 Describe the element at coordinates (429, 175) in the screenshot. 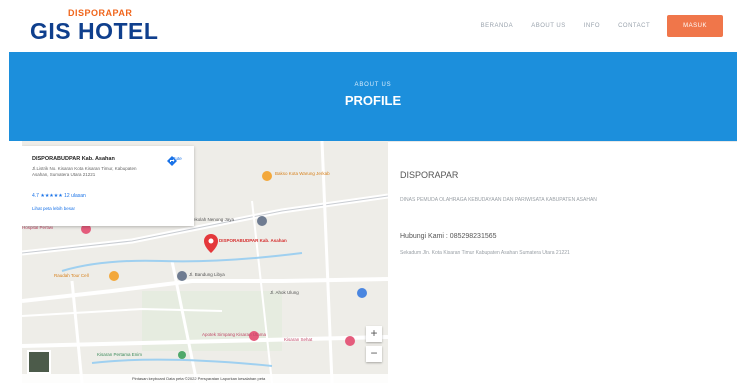

I see `organization-name: DISPORAPAR` at that location.